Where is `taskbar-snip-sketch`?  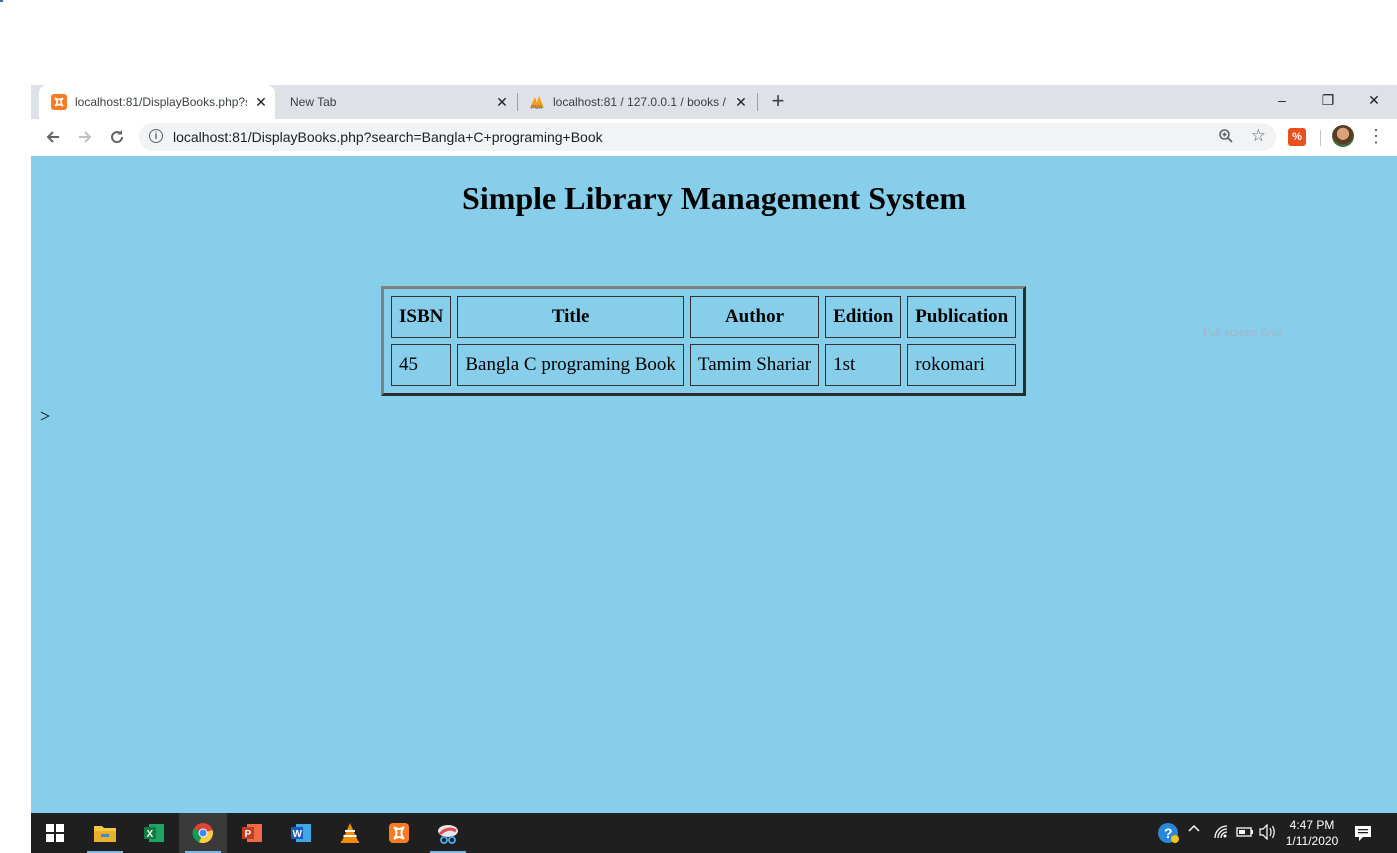 taskbar-snip-sketch is located at coordinates (448, 833).